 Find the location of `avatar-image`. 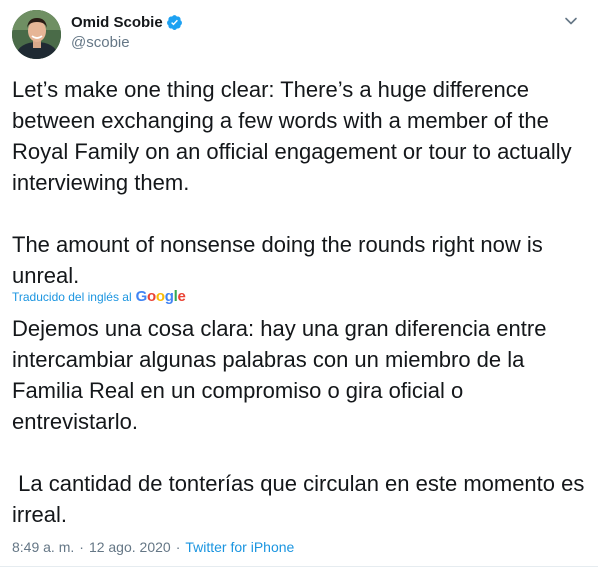

avatar-image is located at coordinates (36, 34).